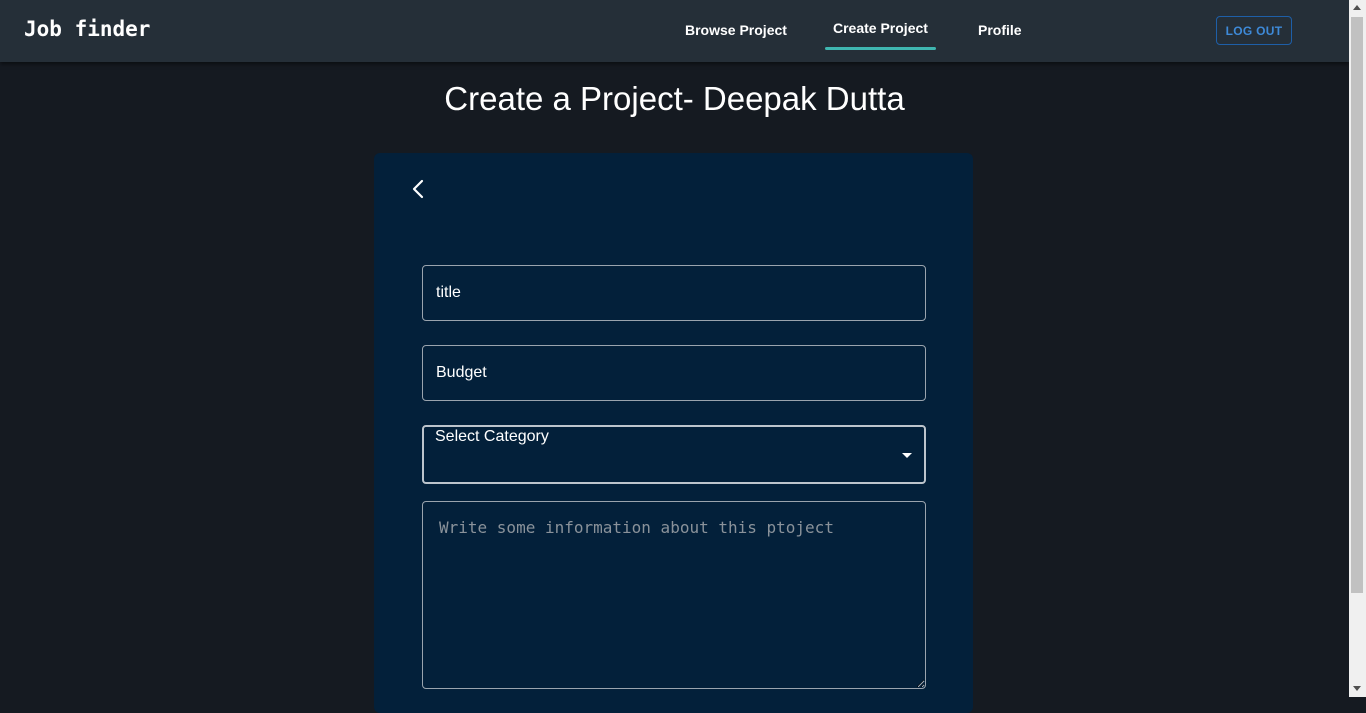 The width and height of the screenshot is (1366, 713). What do you see at coordinates (87, 29) in the screenshot?
I see `brand-logo: Job finder` at bounding box center [87, 29].